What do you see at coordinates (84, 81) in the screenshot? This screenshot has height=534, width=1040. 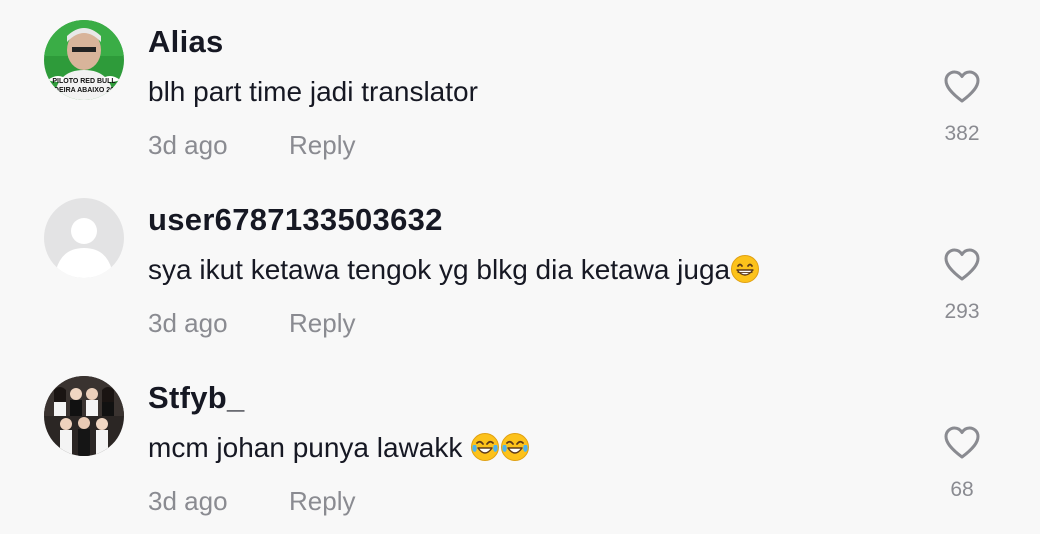 I see `avatar-caption: PILOTO RED BULL` at bounding box center [84, 81].